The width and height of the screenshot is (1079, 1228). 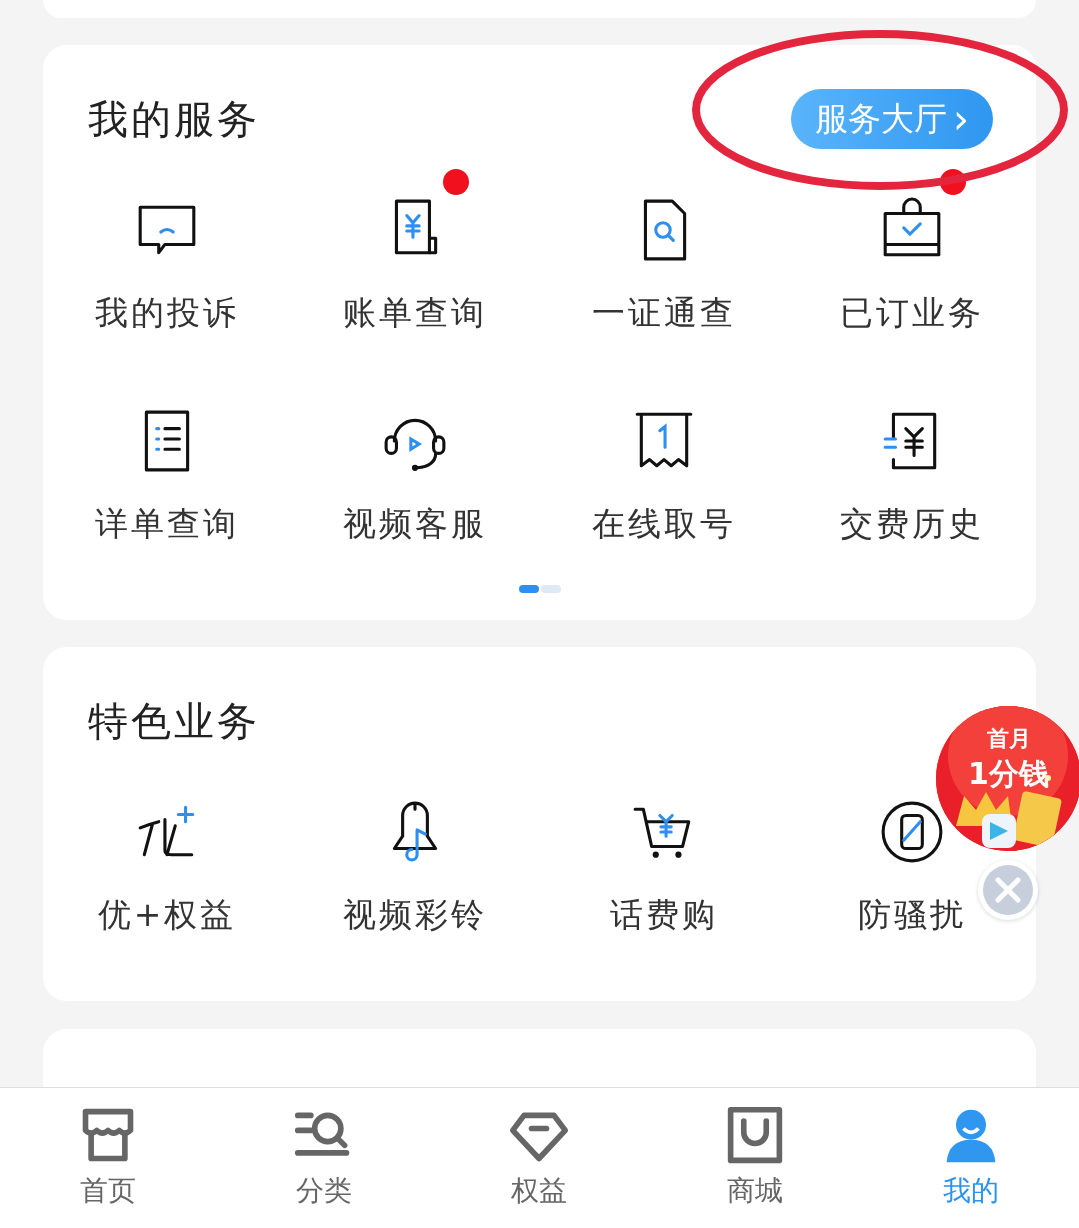 What do you see at coordinates (108, 1158) in the screenshot?
I see `tab: 首页` at bounding box center [108, 1158].